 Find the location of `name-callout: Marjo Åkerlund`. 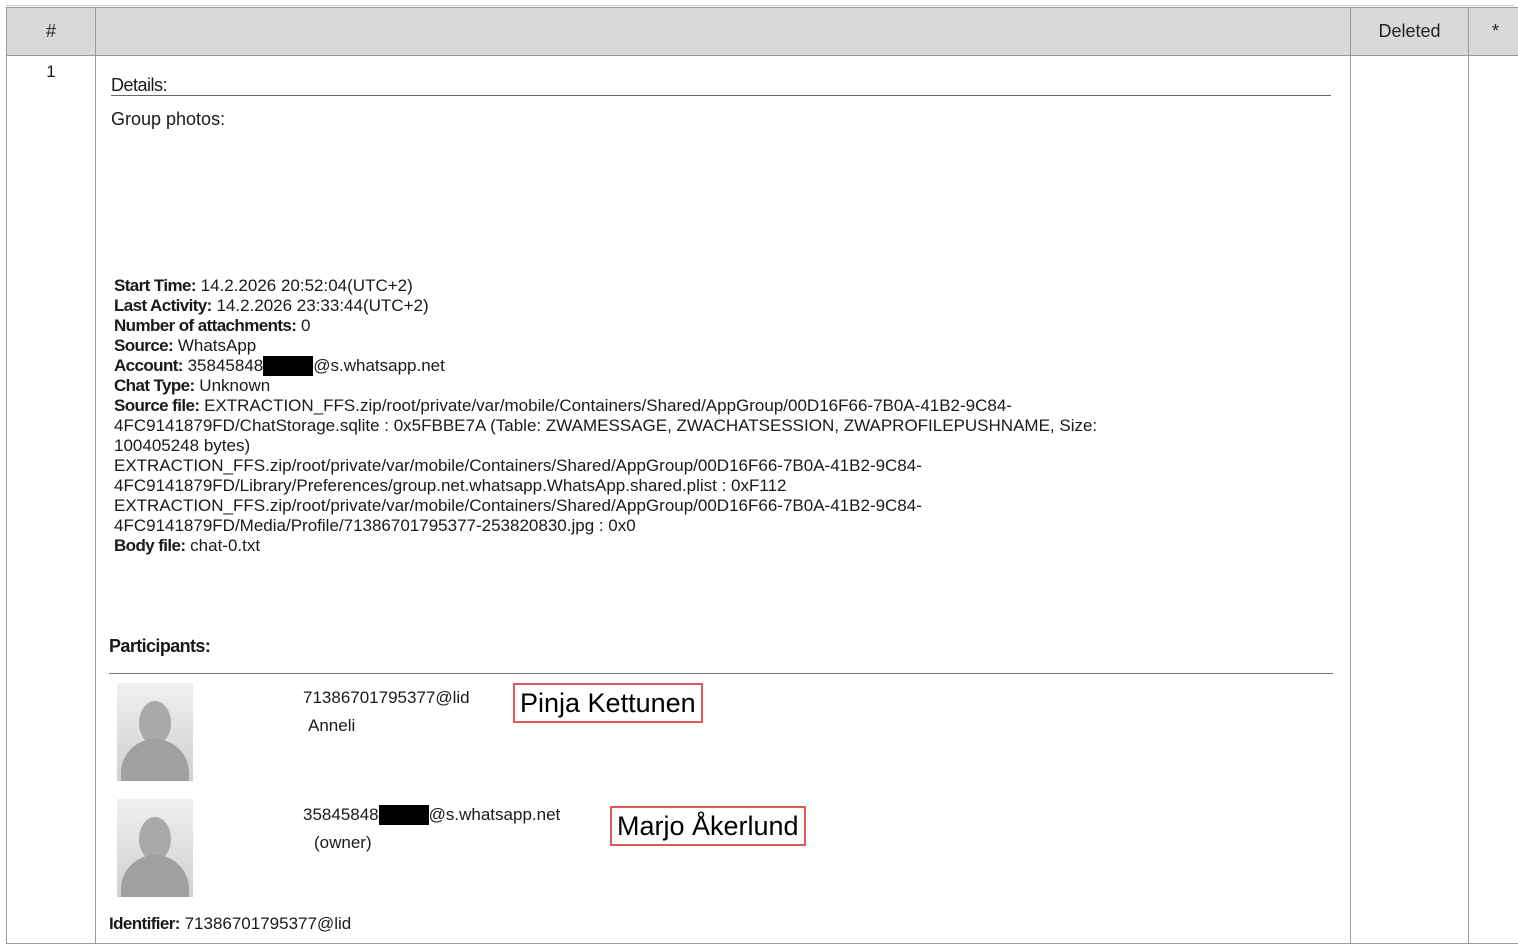

name-callout: Marjo Åkerlund is located at coordinates (708, 826).